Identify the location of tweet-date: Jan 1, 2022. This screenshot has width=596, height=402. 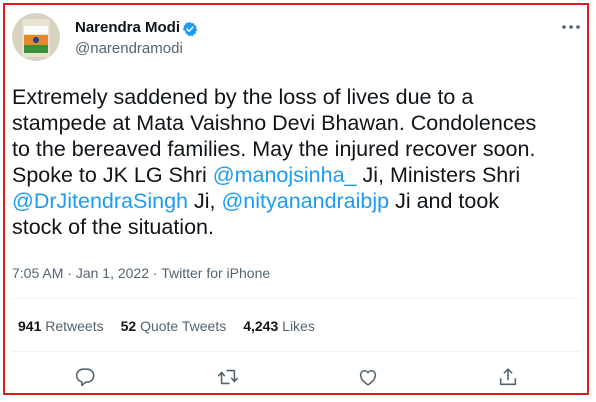
(112, 273).